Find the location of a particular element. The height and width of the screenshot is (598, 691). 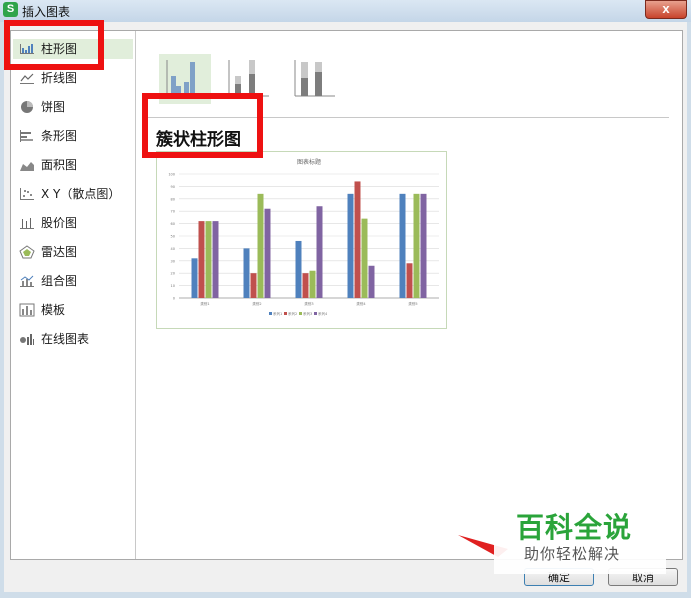

sidebar-item-label: 面积图 is located at coordinates (59, 165).